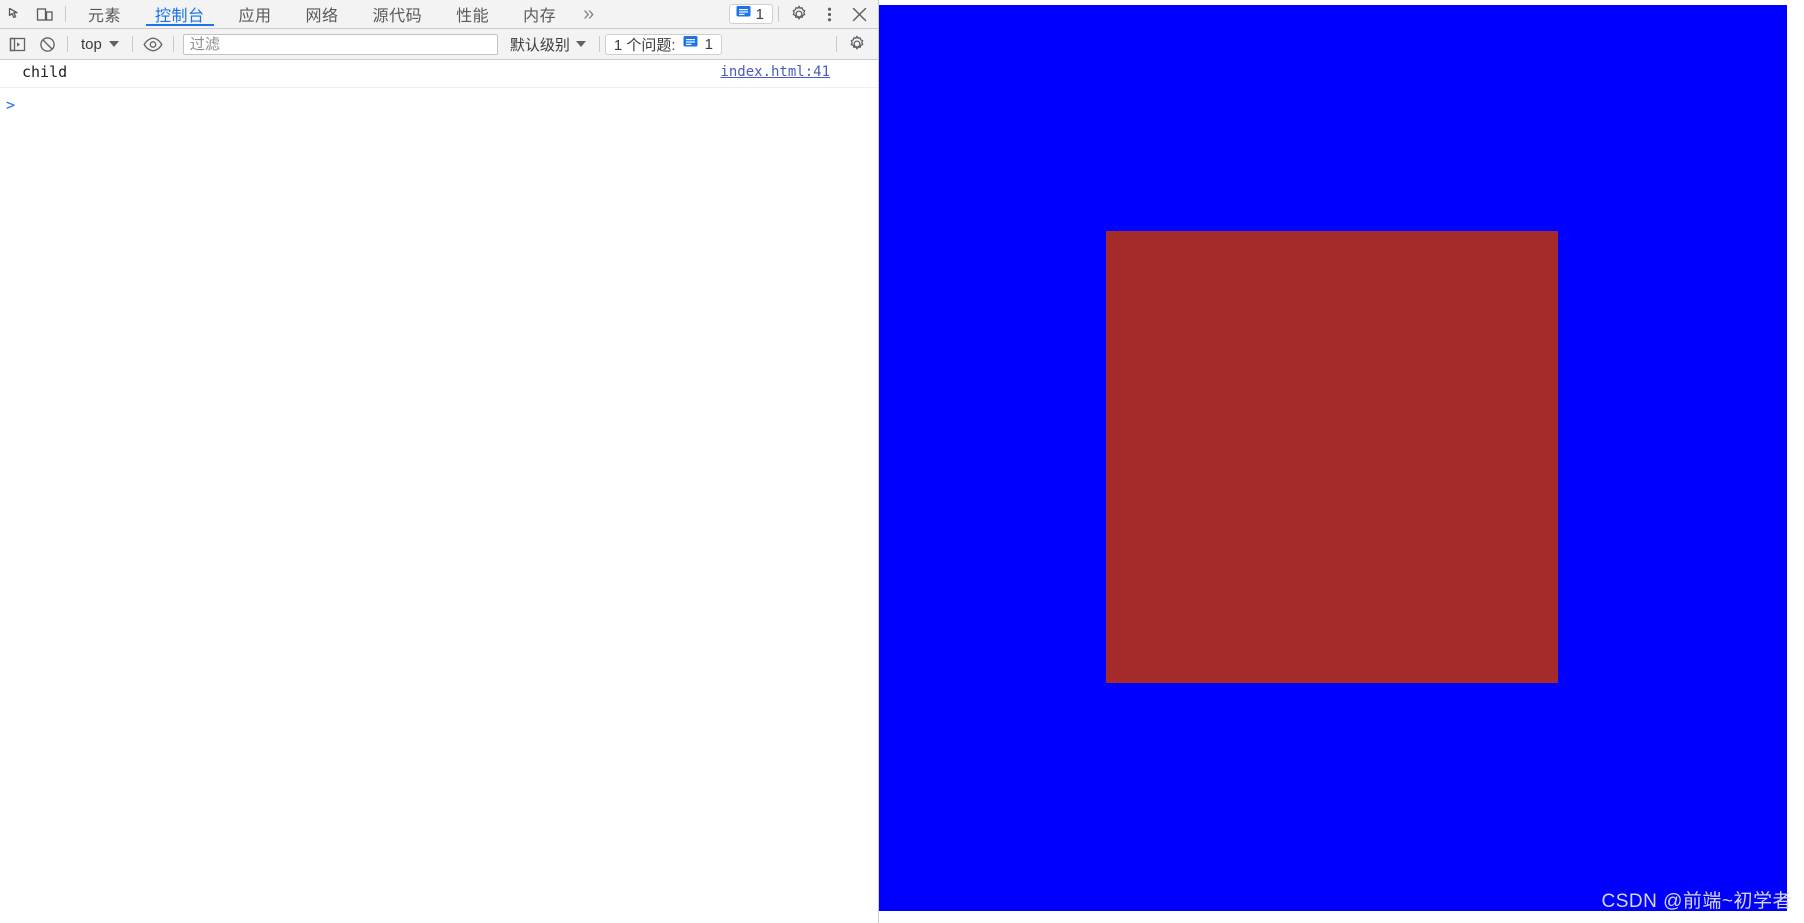  Describe the element at coordinates (15, 14) in the screenshot. I see `inspect-element-icon` at that location.